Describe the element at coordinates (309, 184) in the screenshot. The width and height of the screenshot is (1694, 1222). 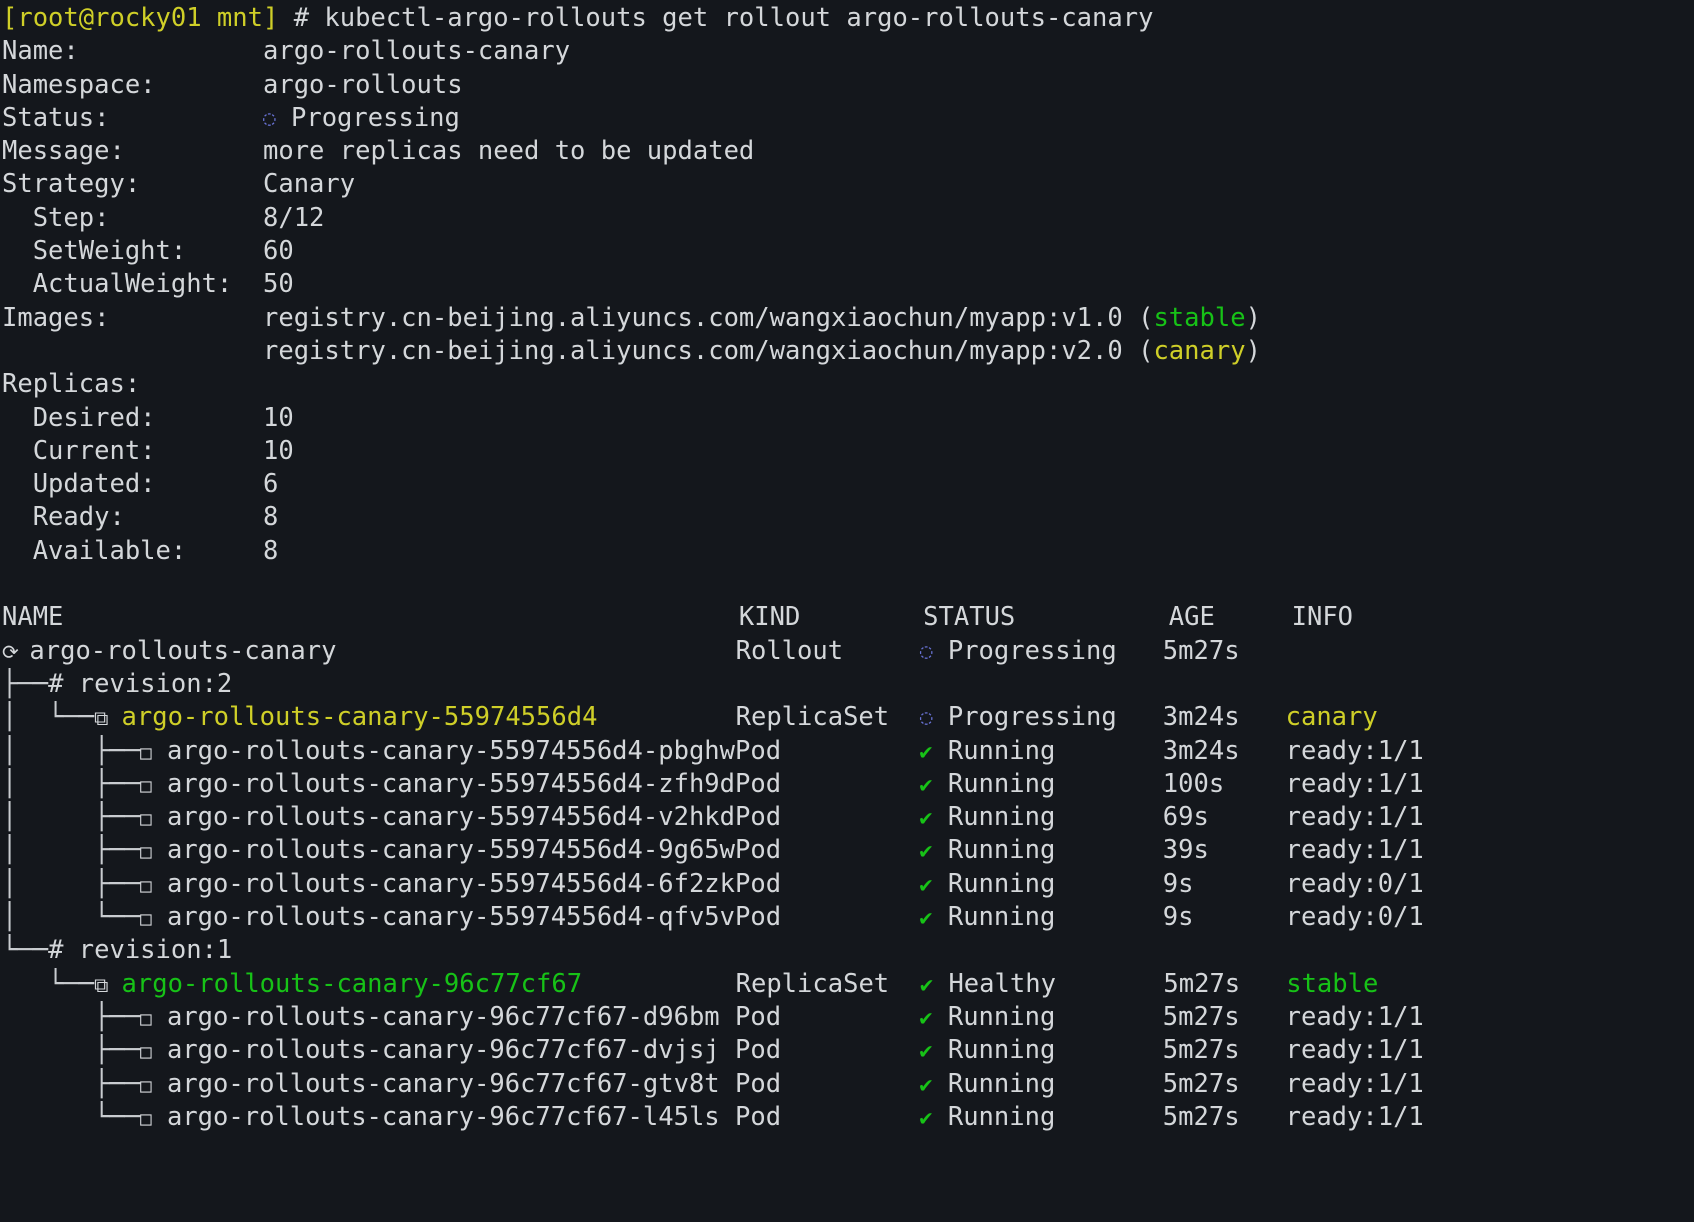
I see `summary-value: Canary` at that location.